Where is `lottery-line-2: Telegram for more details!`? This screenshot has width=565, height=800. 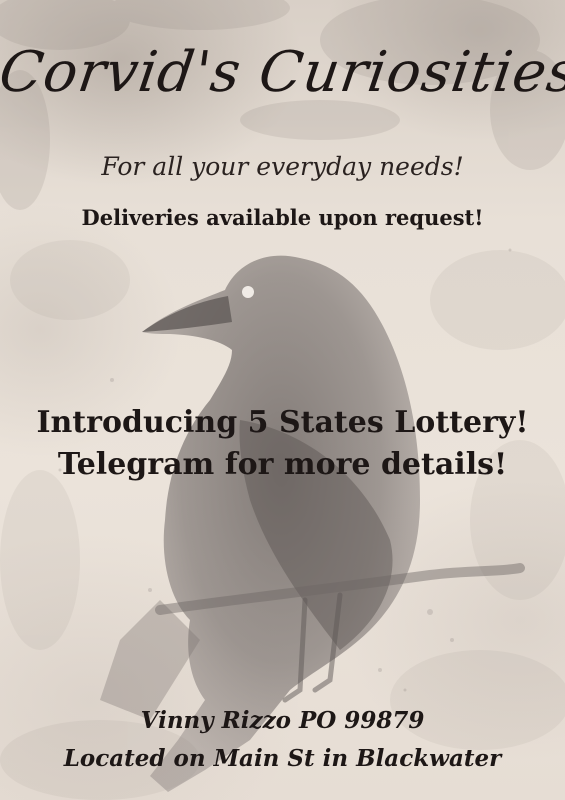 lottery-line-2: Telegram for more details! is located at coordinates (282, 464).